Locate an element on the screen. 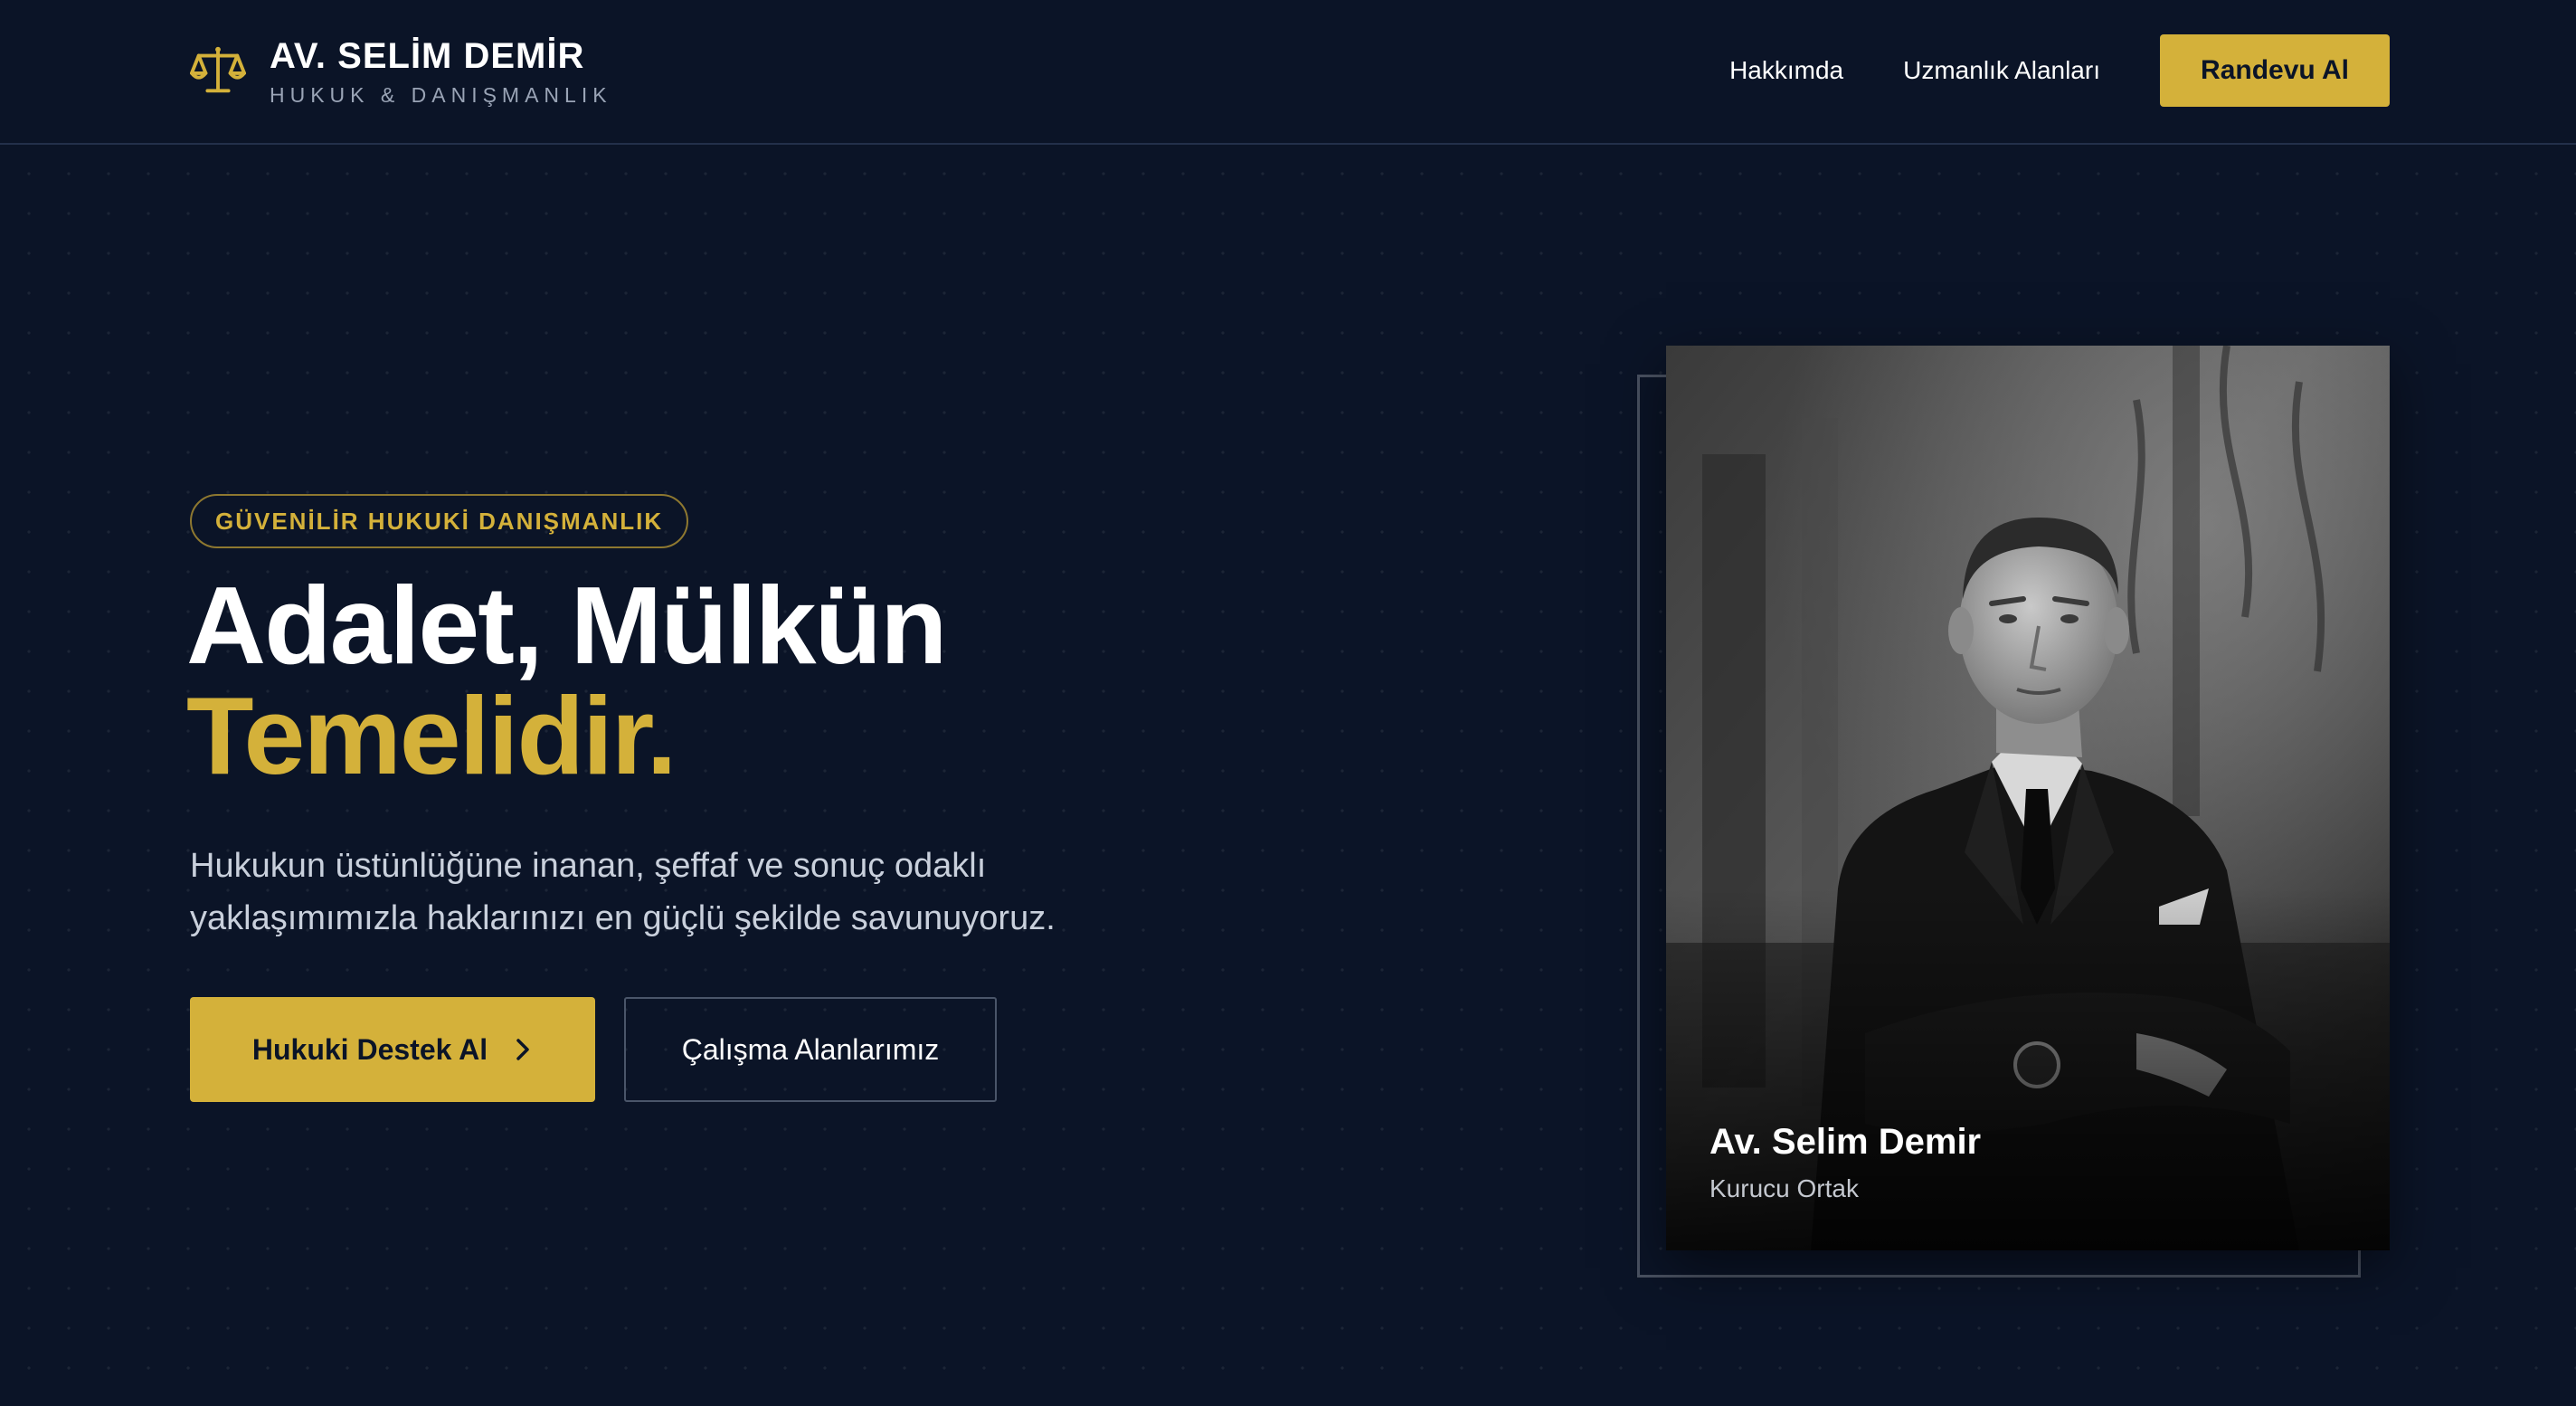 This screenshot has width=2576, height=1406. hero-badge: GÜVENİLİR HUKUKİ DANIŞMANLIK is located at coordinates (440, 521).